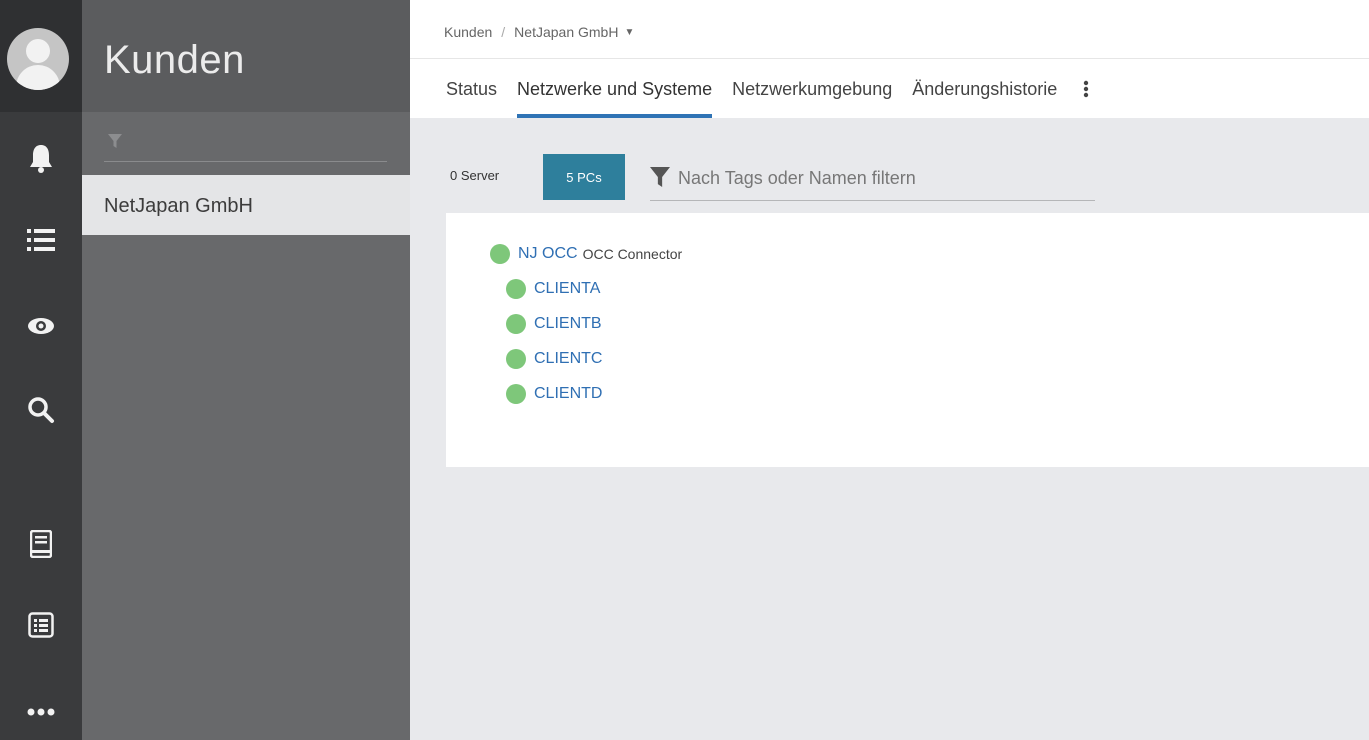  Describe the element at coordinates (471, 89) in the screenshot. I see `tab-status: Status` at that location.